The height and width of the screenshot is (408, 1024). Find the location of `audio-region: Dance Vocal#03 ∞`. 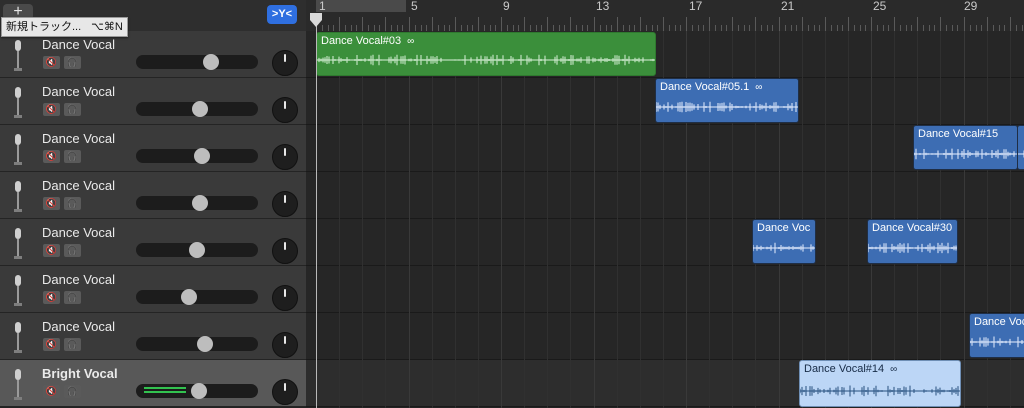

audio-region: Dance Vocal#03 ∞ is located at coordinates (486, 54).